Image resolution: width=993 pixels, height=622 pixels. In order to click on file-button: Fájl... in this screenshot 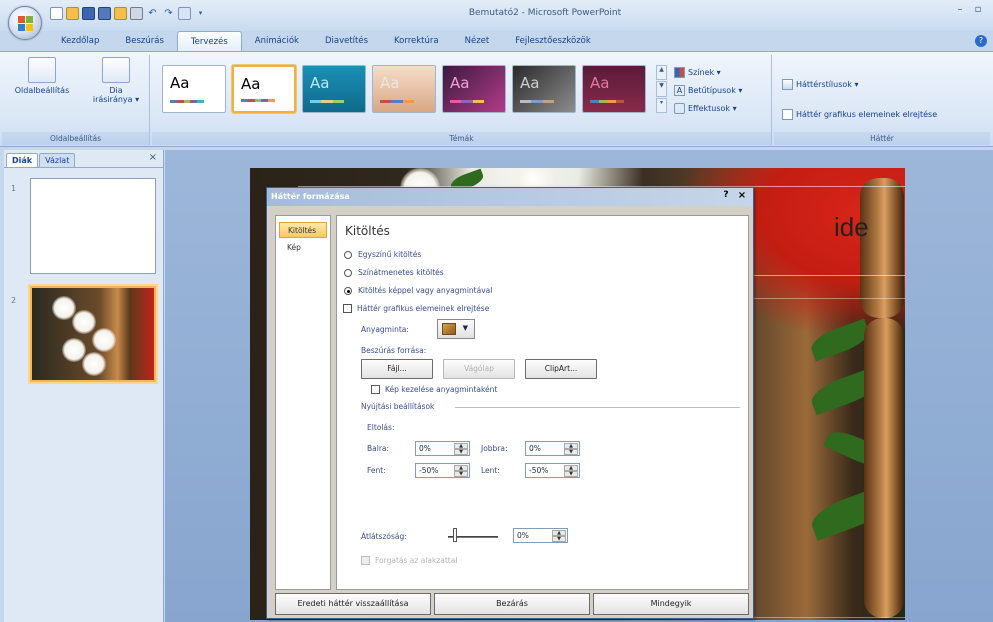, I will do `click(397, 369)`.